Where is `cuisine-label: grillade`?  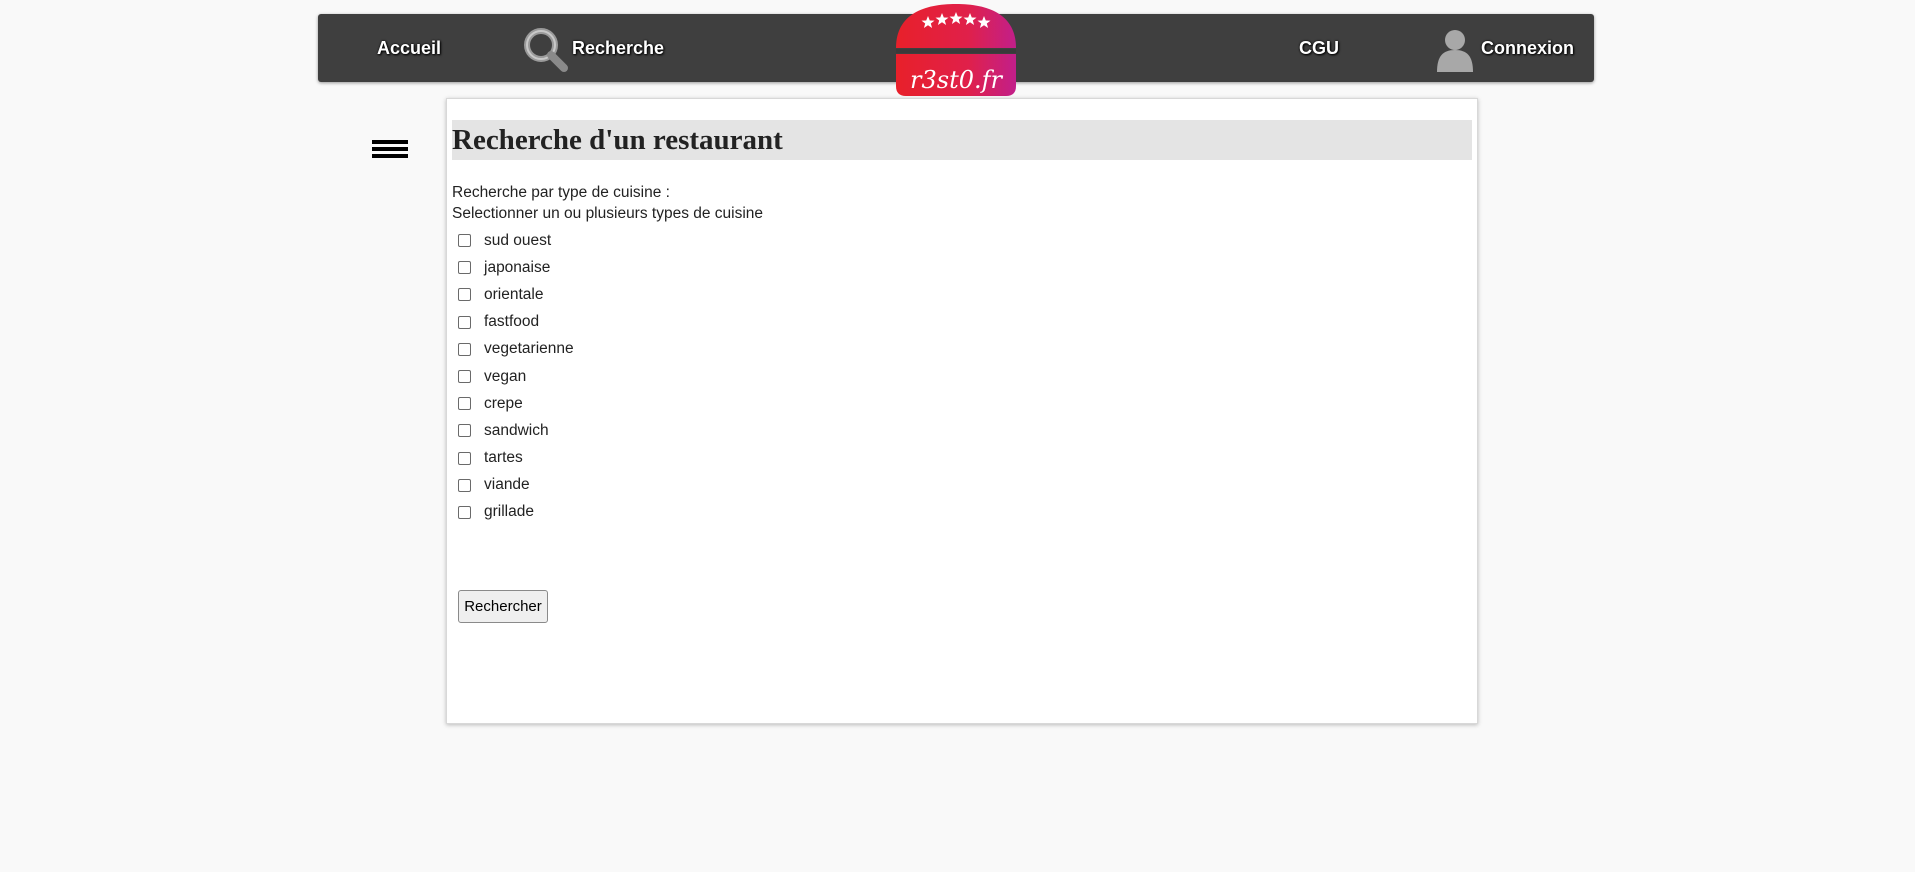
cuisine-label: grillade is located at coordinates (509, 512).